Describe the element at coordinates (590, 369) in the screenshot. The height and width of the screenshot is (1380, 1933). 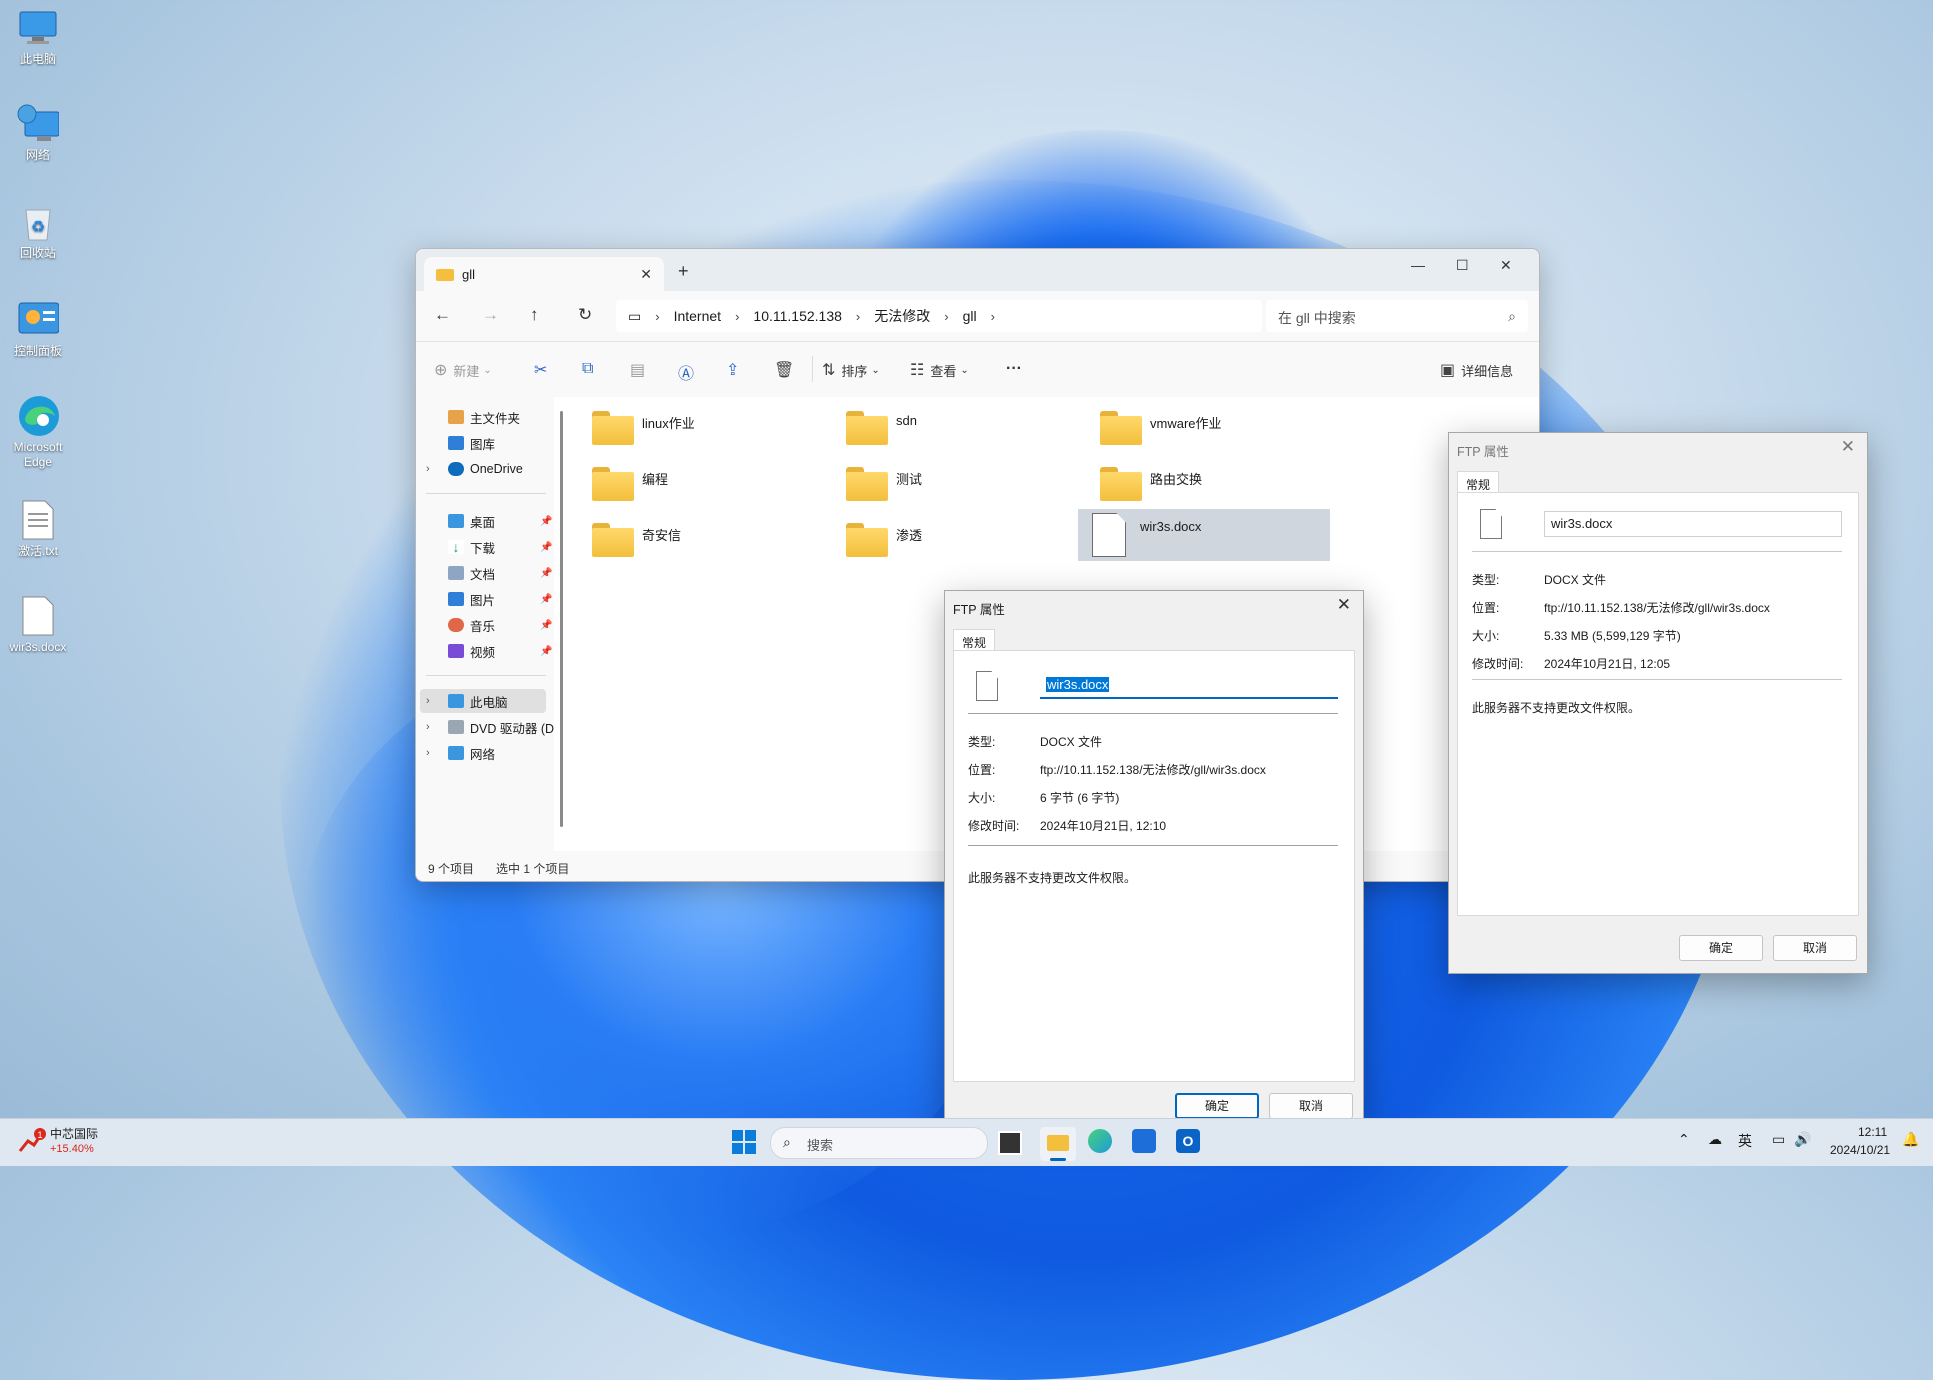
I see `copy-button: ⧉` at that location.